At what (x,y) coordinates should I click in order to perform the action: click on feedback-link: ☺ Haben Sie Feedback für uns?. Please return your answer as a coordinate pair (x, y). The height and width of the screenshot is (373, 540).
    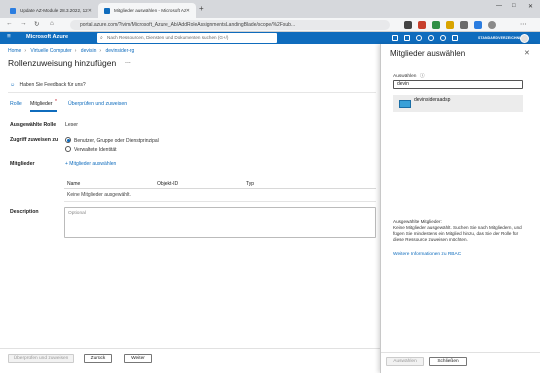
    Looking at the image, I should click on (48, 85).